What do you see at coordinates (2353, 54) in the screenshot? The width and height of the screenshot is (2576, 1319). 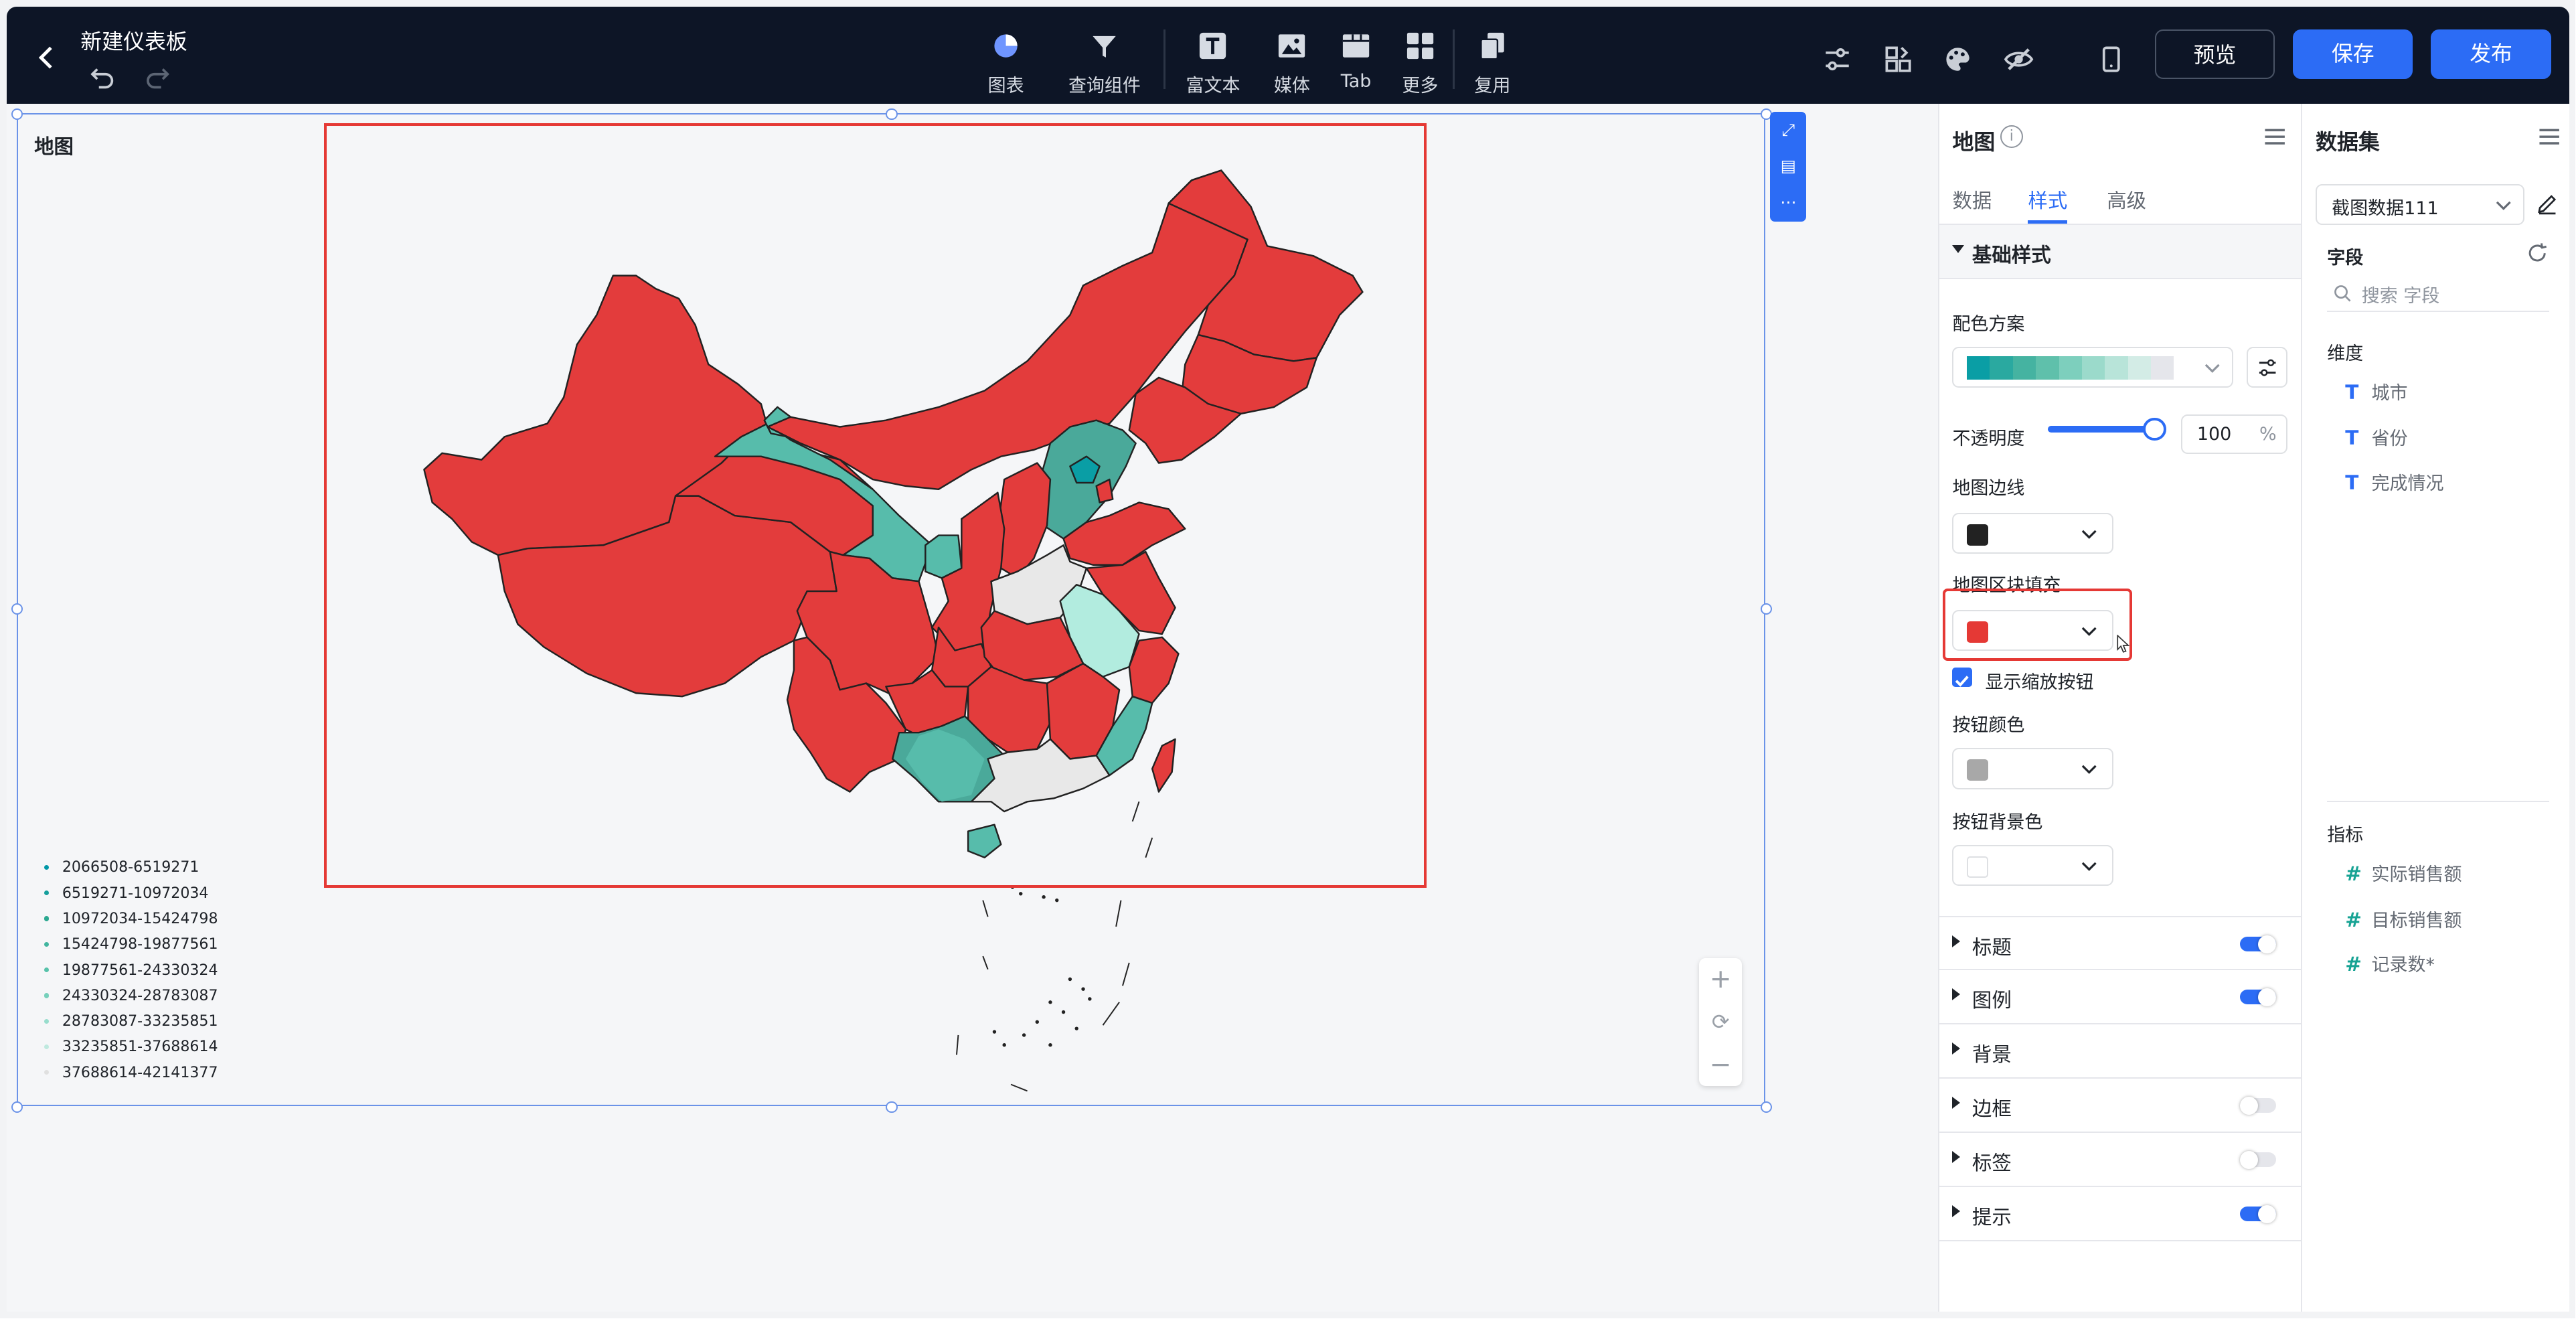 I see `save-button: 保存` at bounding box center [2353, 54].